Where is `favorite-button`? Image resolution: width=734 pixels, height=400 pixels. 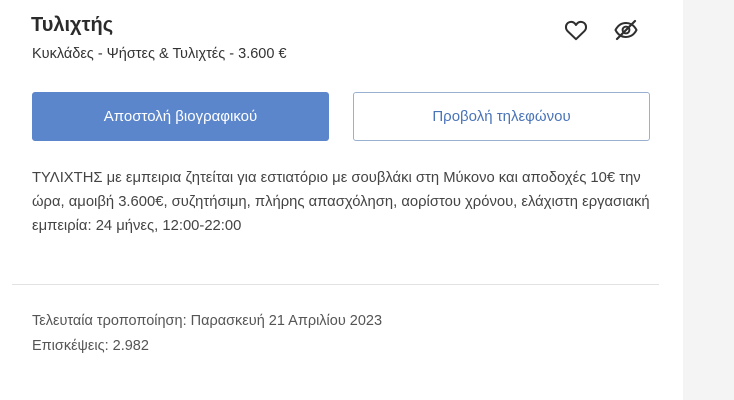
favorite-button is located at coordinates (576, 30).